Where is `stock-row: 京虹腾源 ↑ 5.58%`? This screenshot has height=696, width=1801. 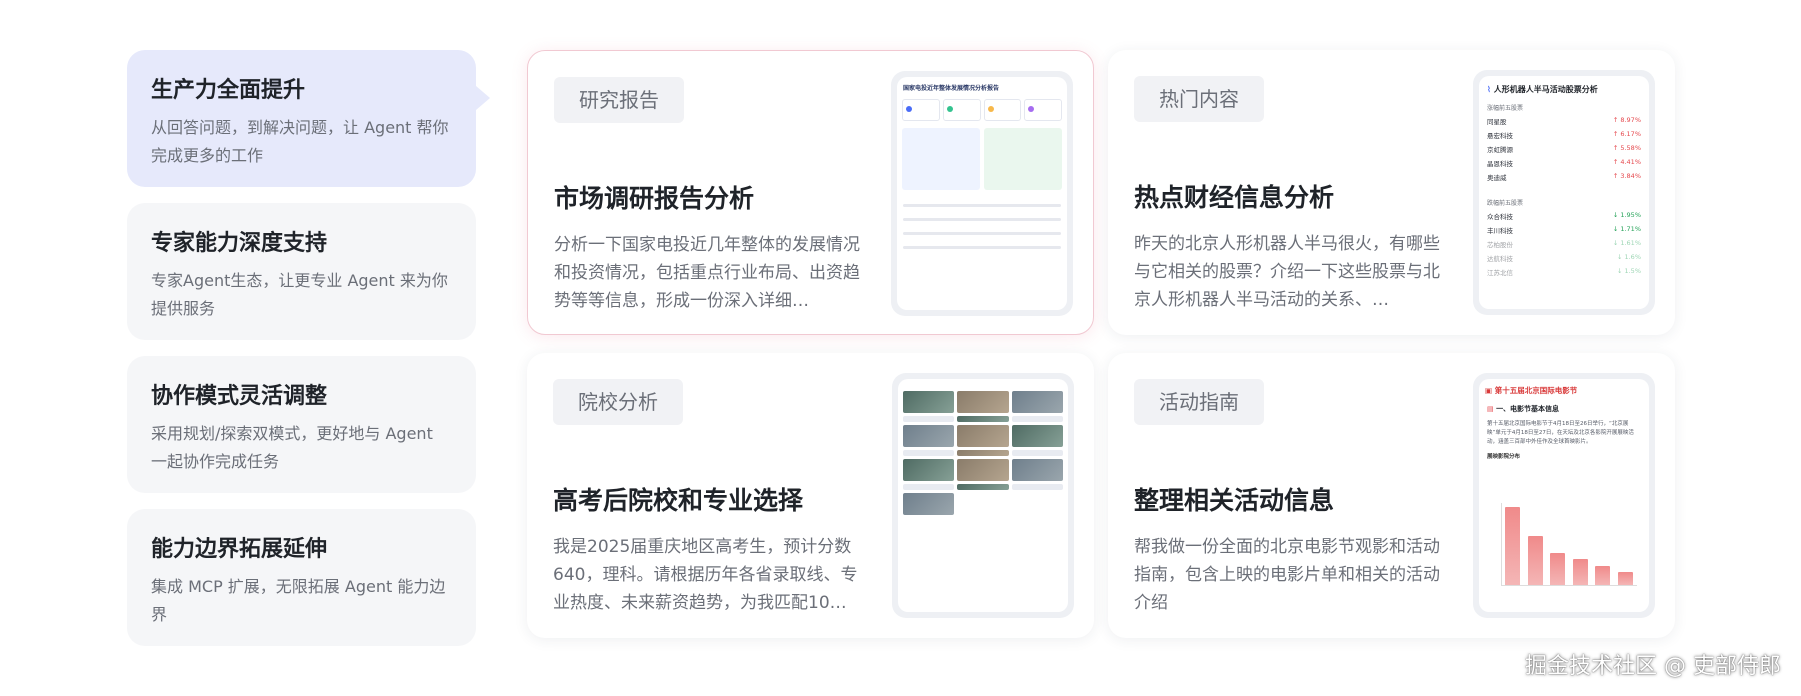 stock-row: 京虹腾源 ↑ 5.58% is located at coordinates (1564, 149).